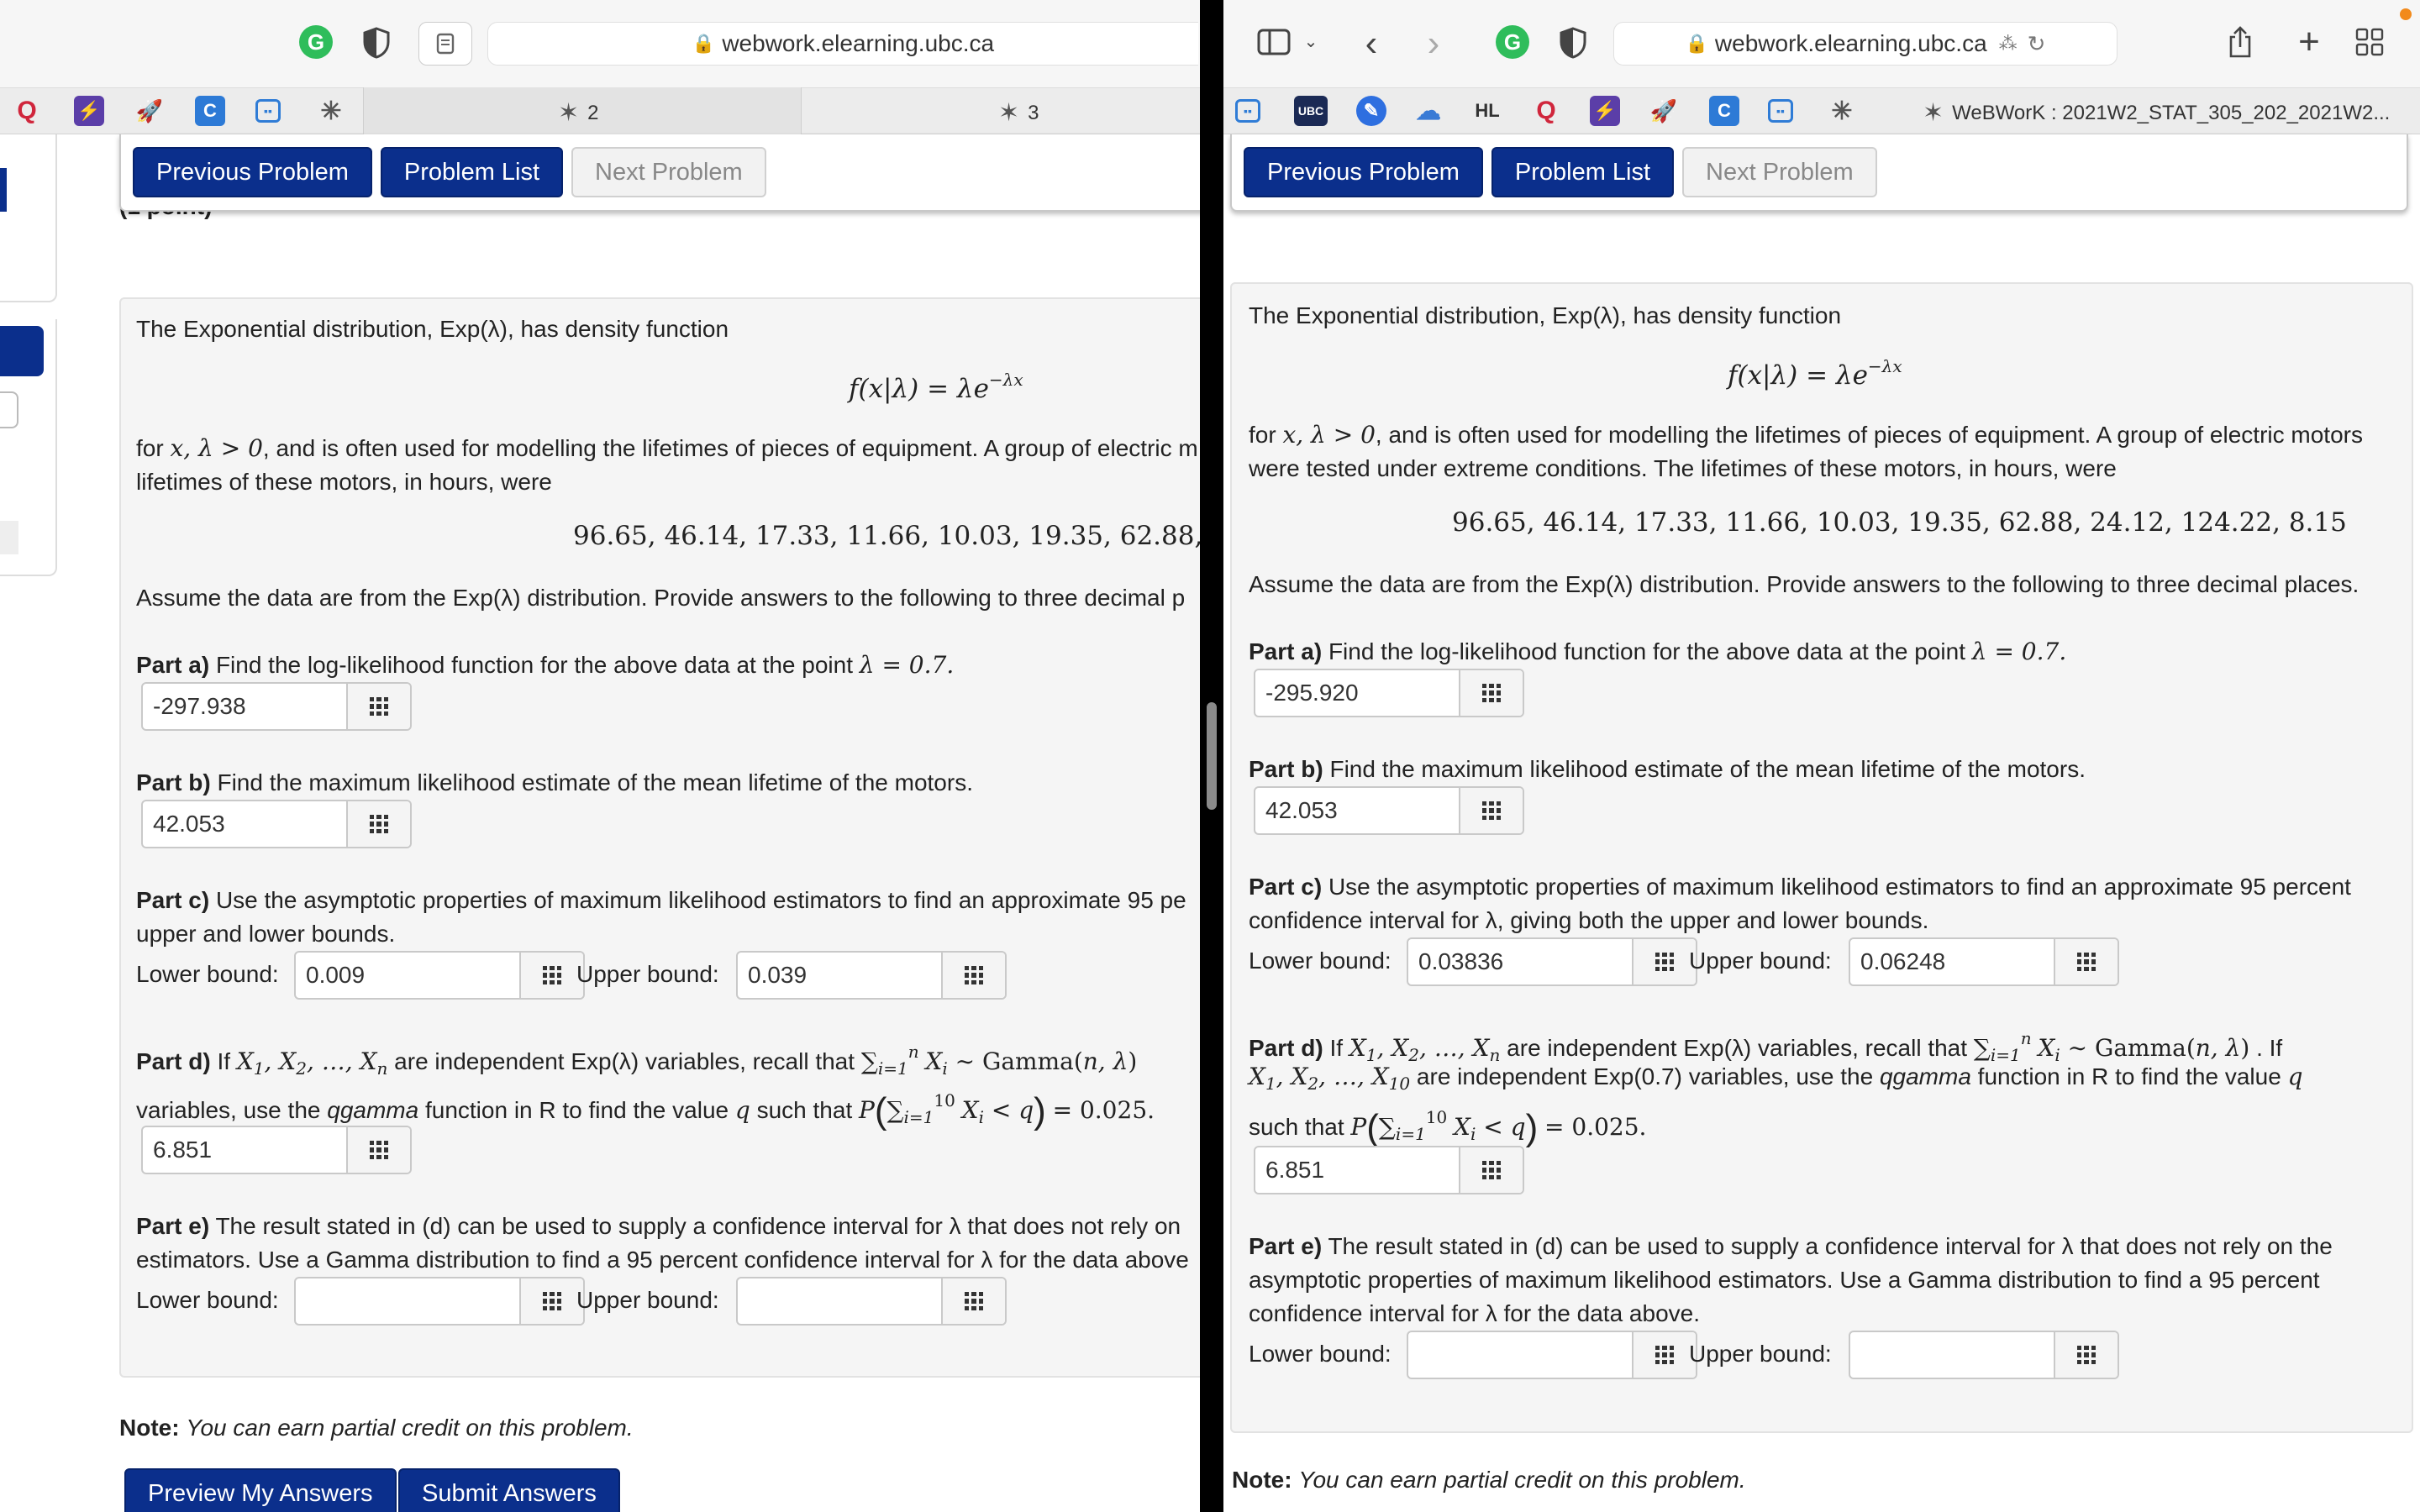  What do you see at coordinates (1212, 756) in the screenshot?
I see `split-view-handle` at bounding box center [1212, 756].